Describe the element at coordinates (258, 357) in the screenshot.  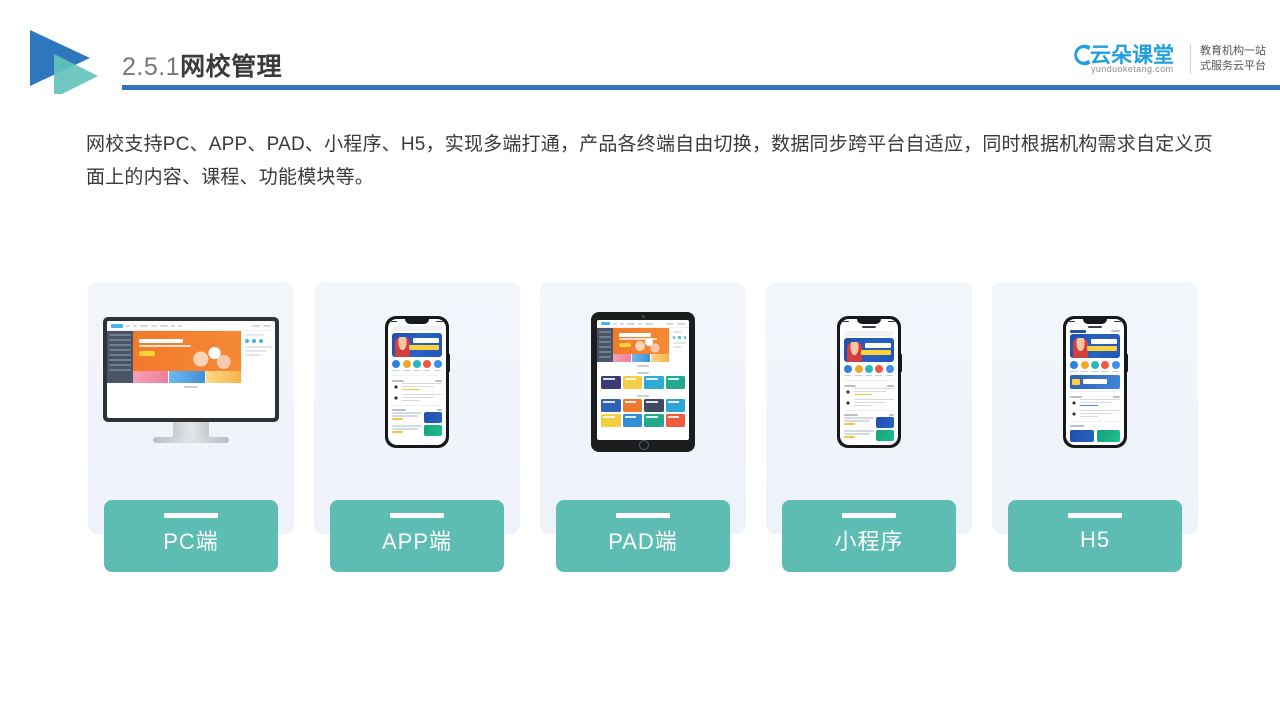
I see `mock-site-right-panel` at that location.